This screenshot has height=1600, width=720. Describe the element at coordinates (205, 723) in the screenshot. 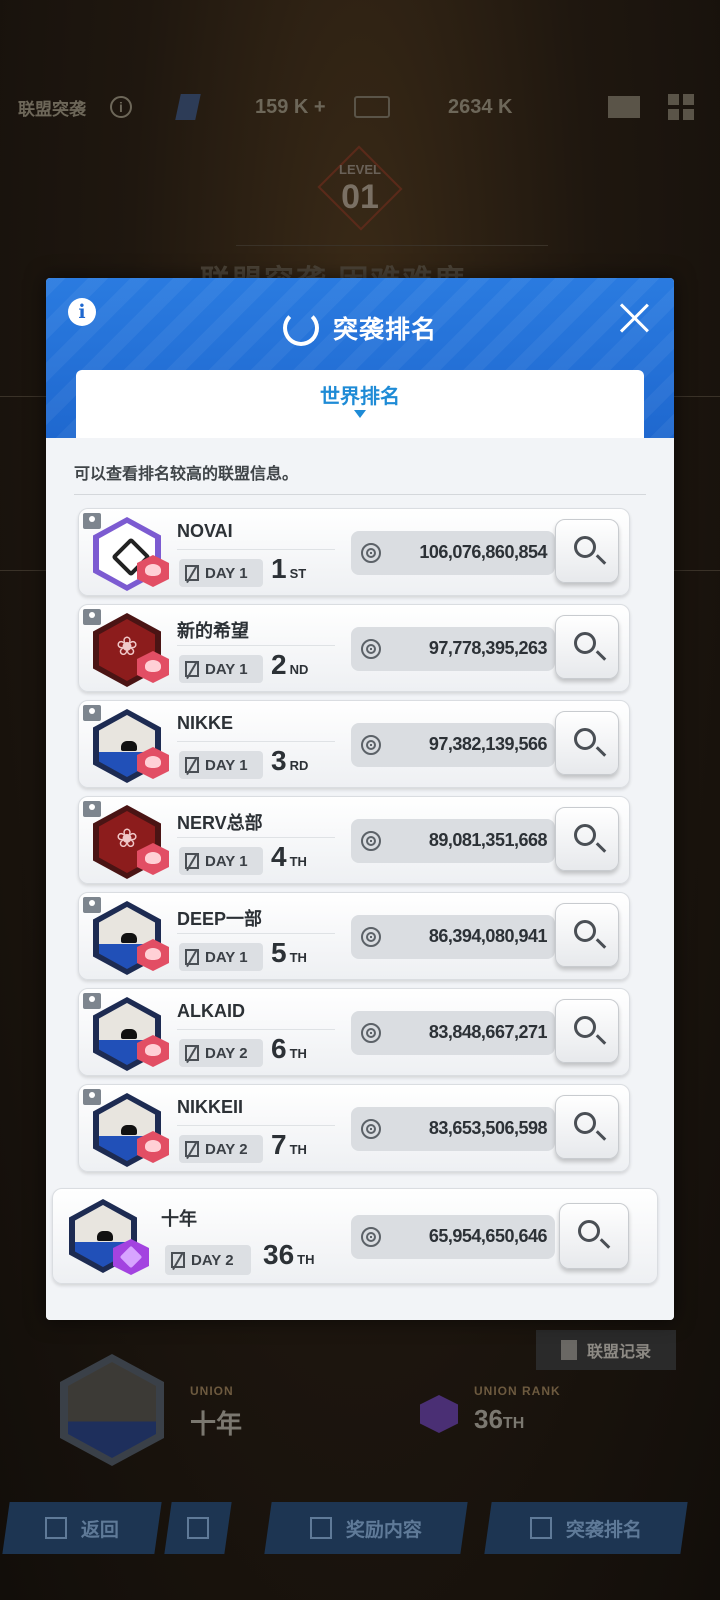

I see `union-name: NIKKE` at that location.